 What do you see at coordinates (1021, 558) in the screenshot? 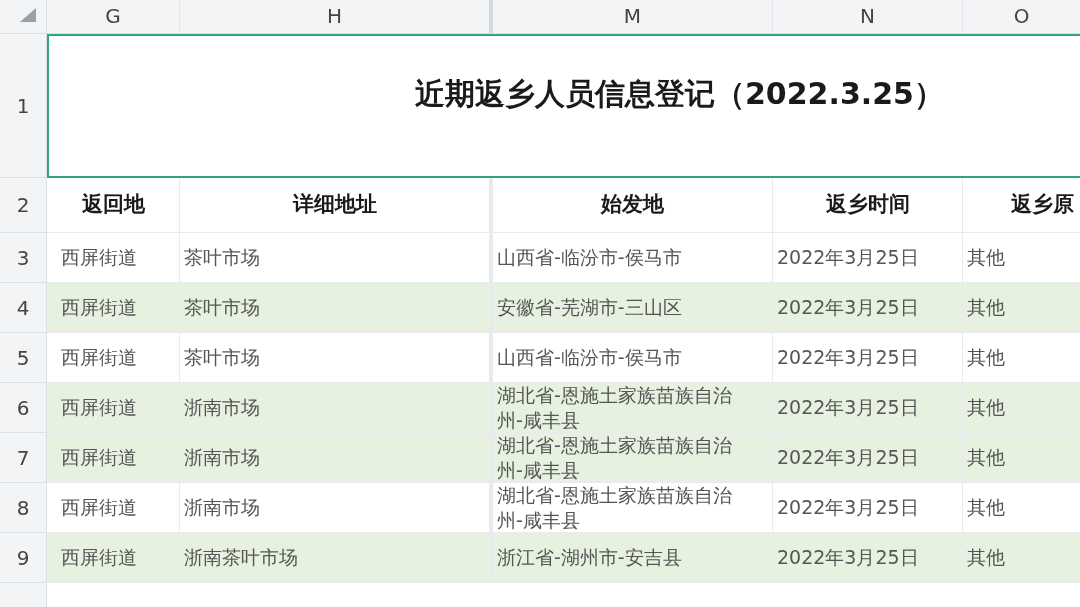
I see `table-cell: 其他` at bounding box center [1021, 558].